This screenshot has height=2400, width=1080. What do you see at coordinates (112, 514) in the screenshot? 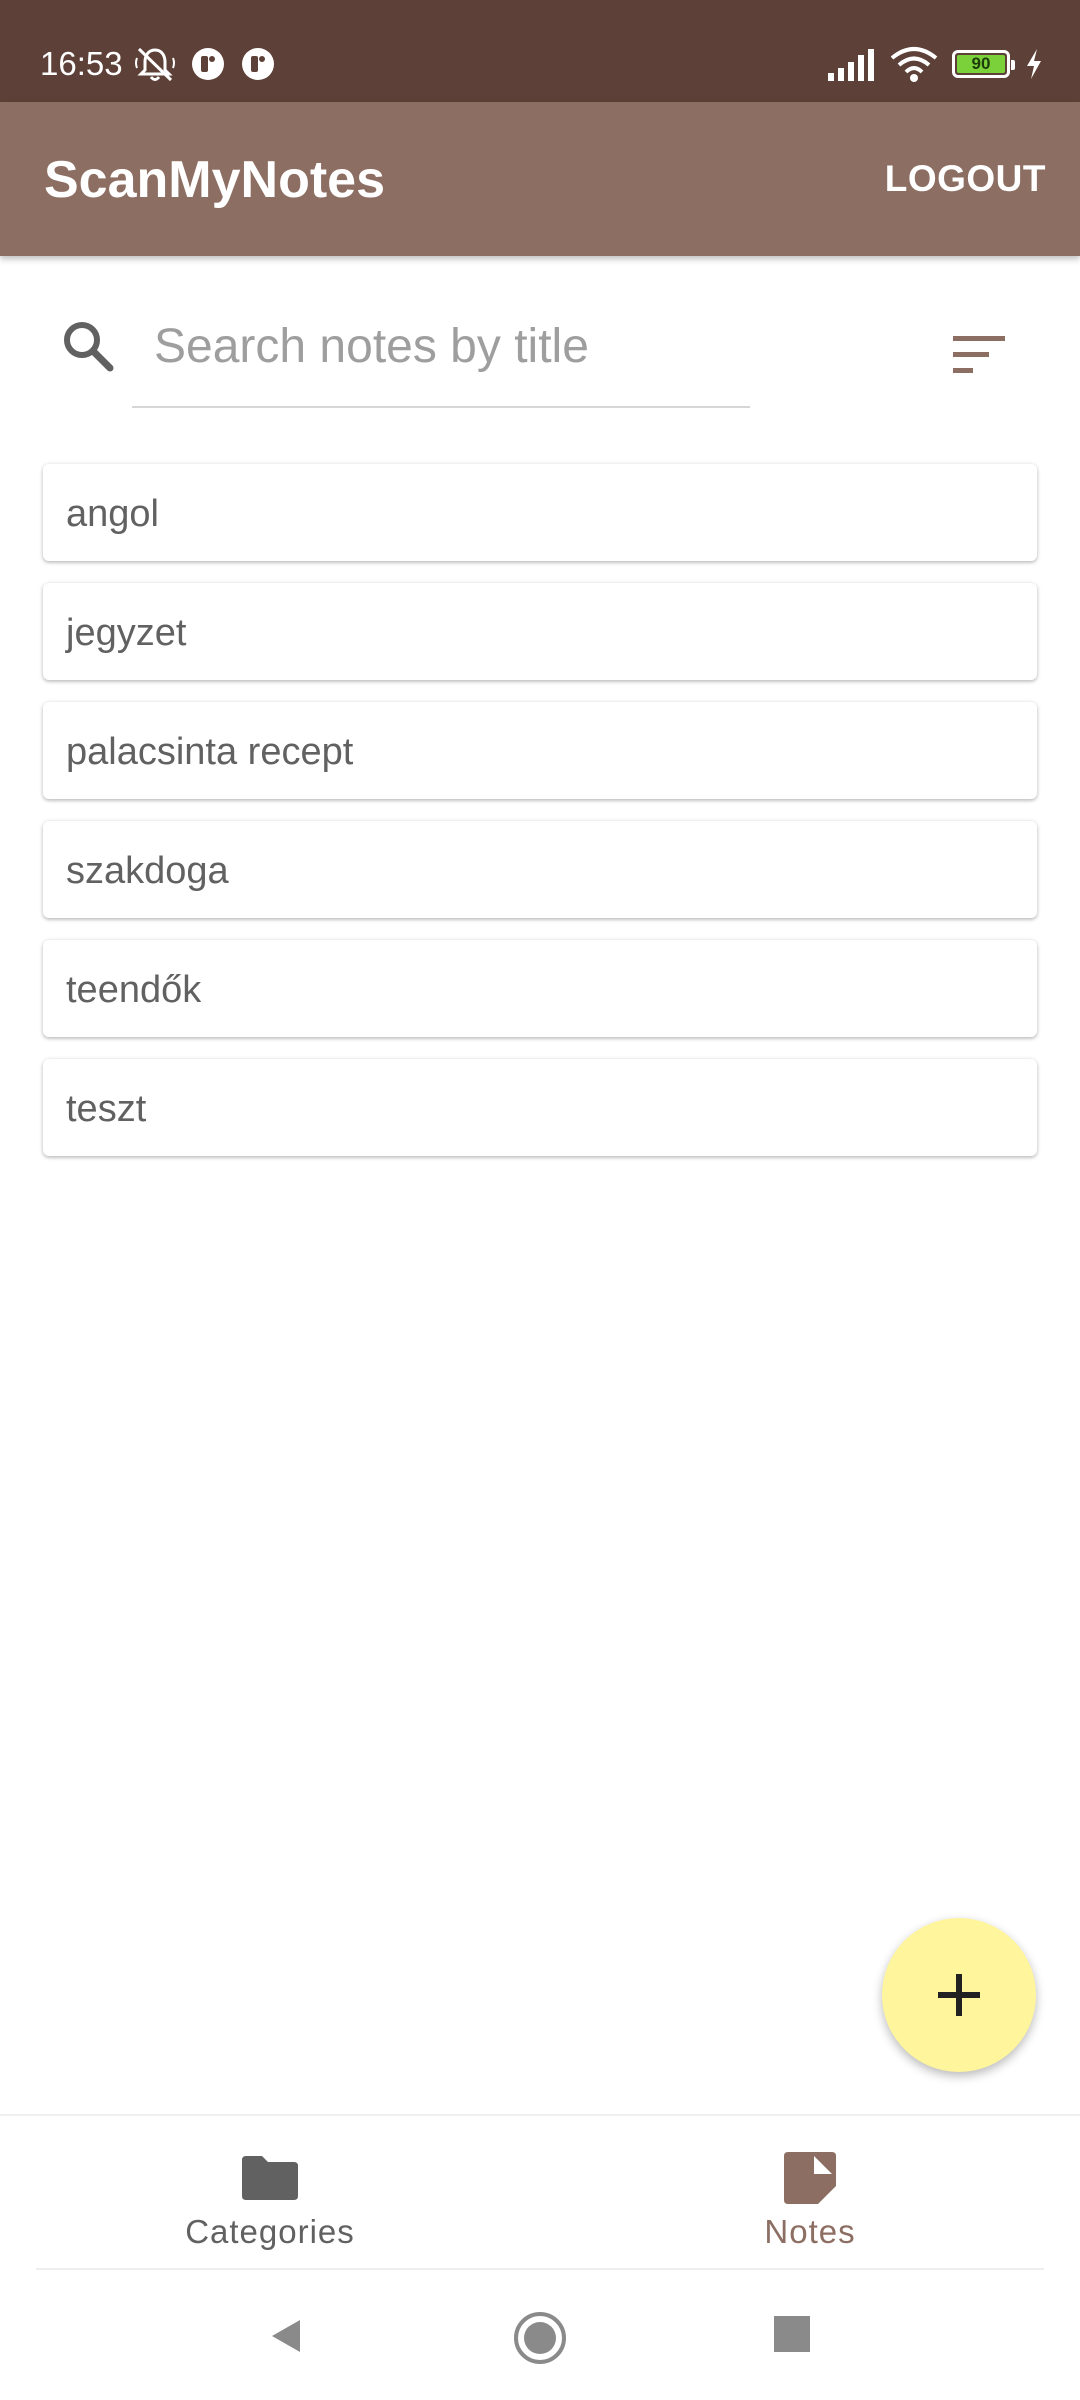
I see `note-title: angol` at bounding box center [112, 514].